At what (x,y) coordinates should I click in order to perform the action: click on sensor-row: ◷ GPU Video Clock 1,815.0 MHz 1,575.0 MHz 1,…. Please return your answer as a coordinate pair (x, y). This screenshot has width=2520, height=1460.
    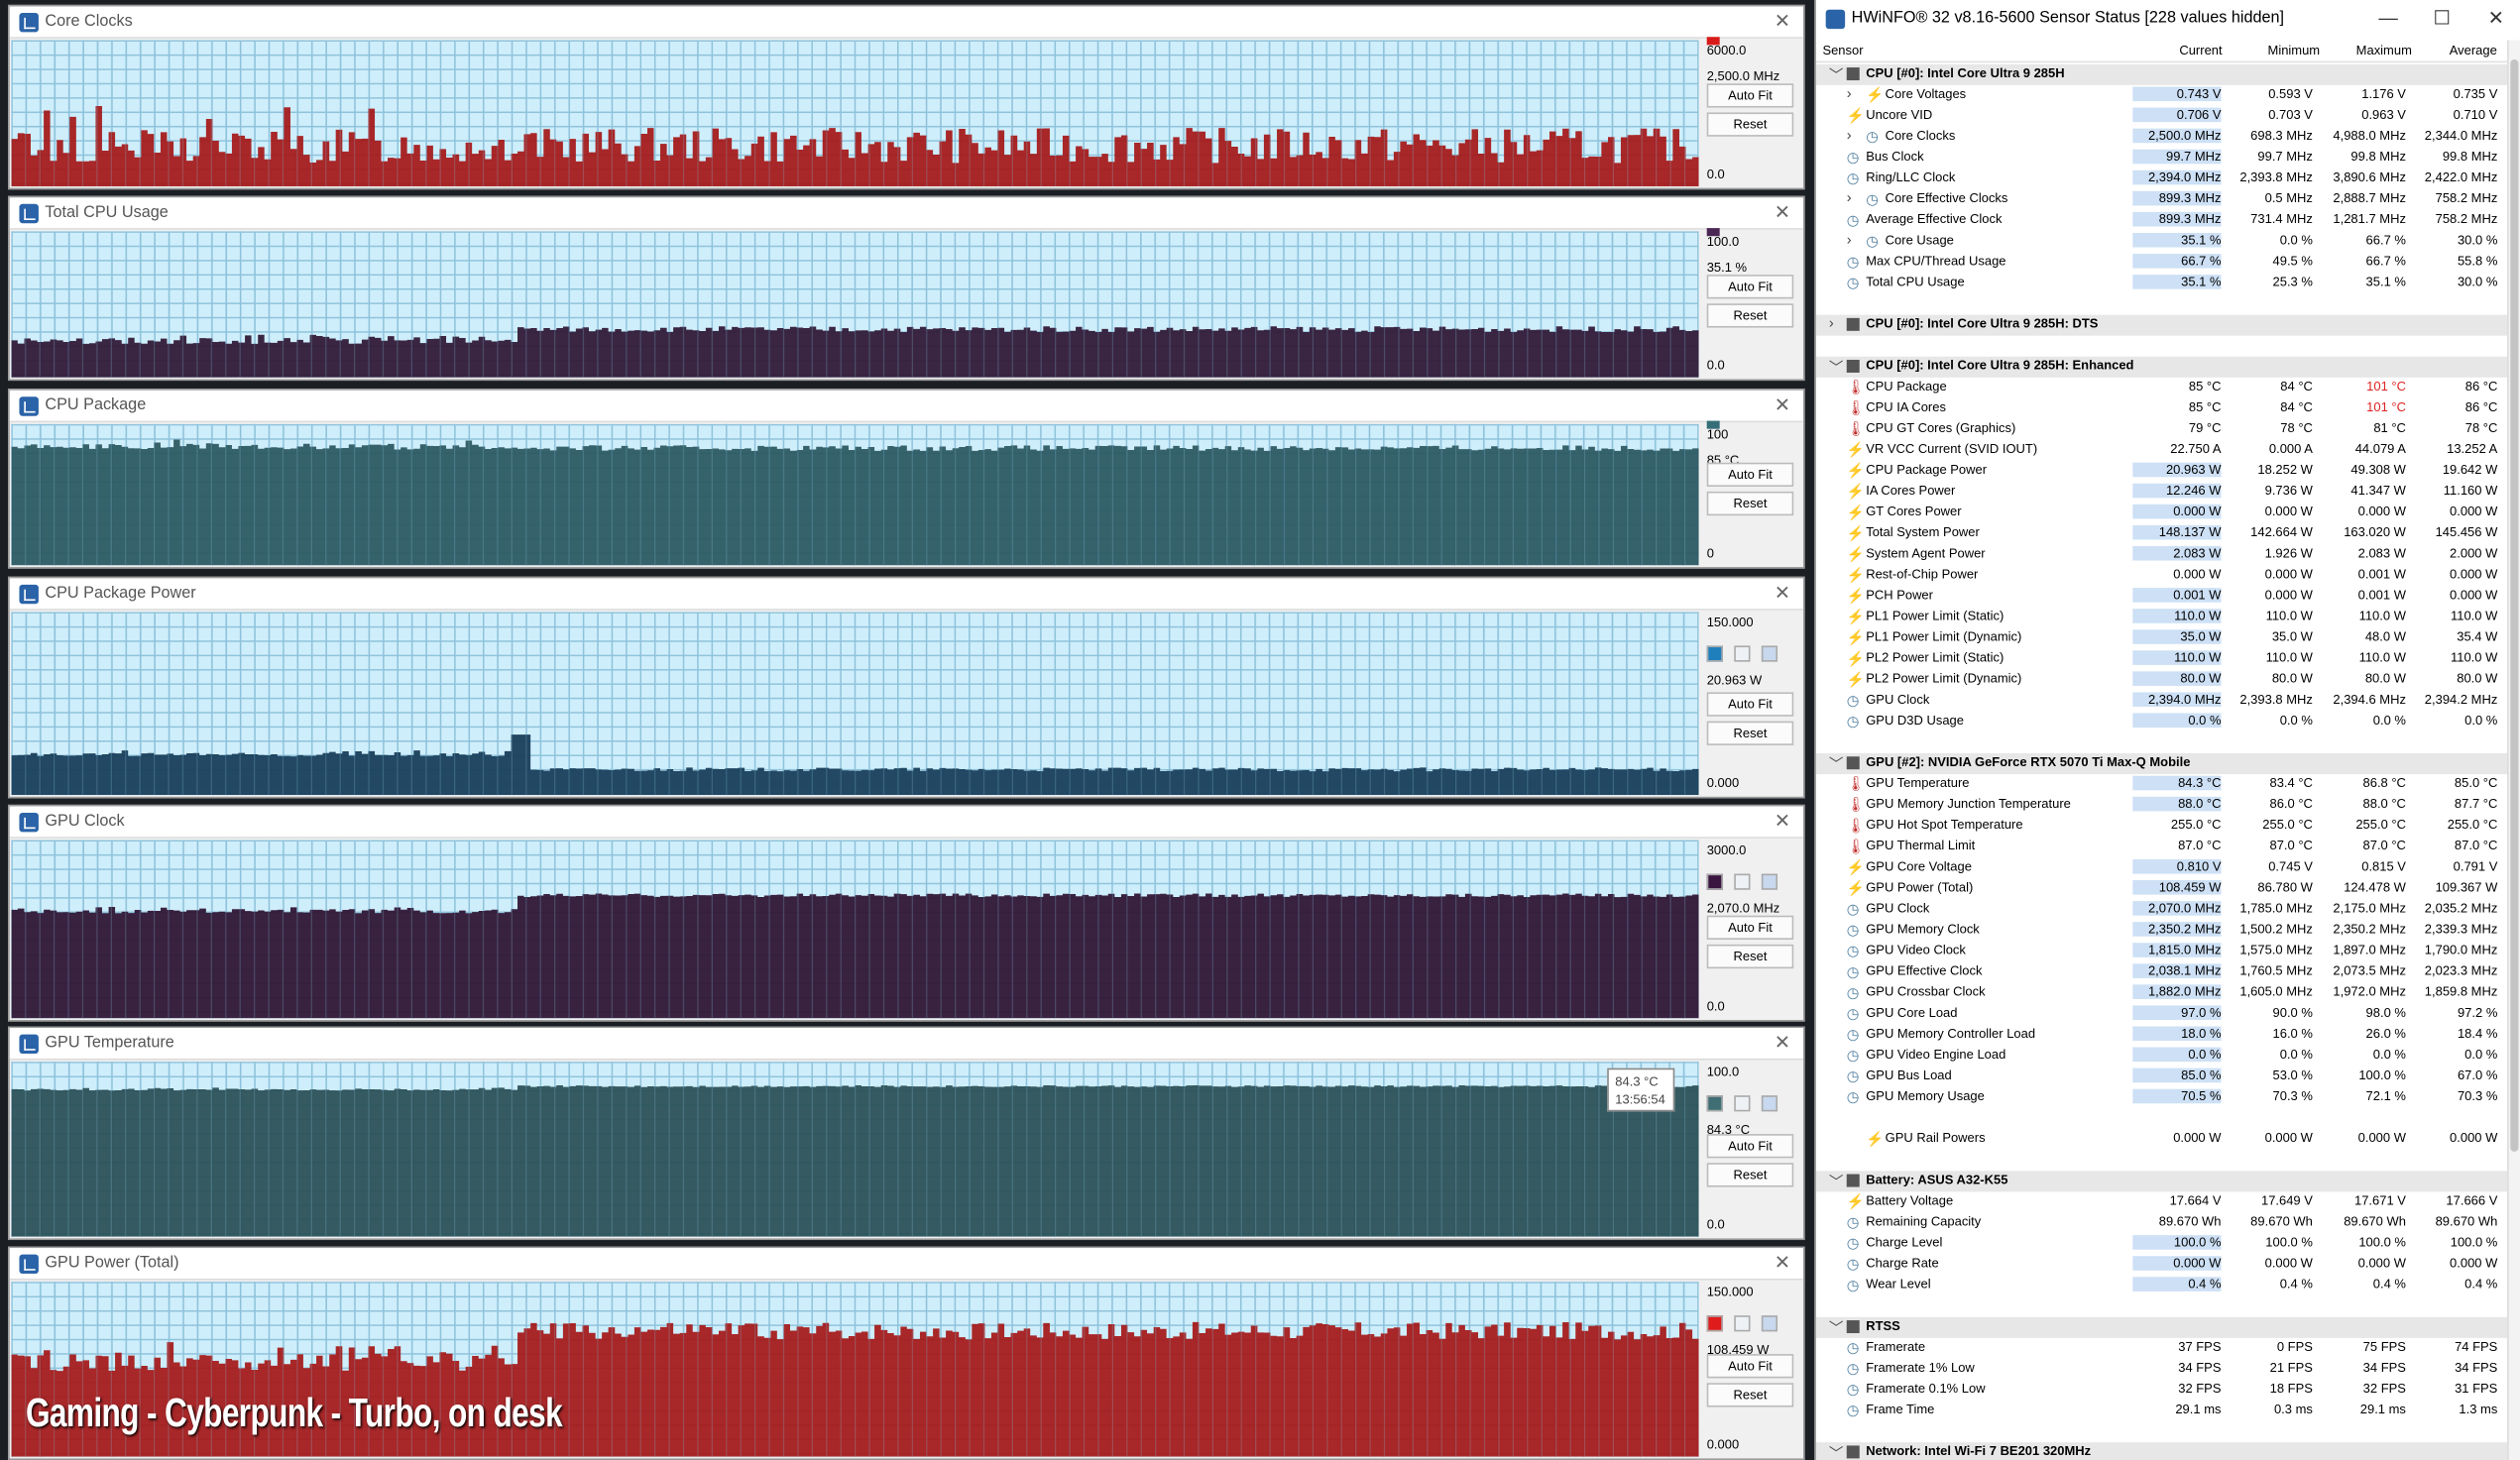
    Looking at the image, I should click on (2161, 952).